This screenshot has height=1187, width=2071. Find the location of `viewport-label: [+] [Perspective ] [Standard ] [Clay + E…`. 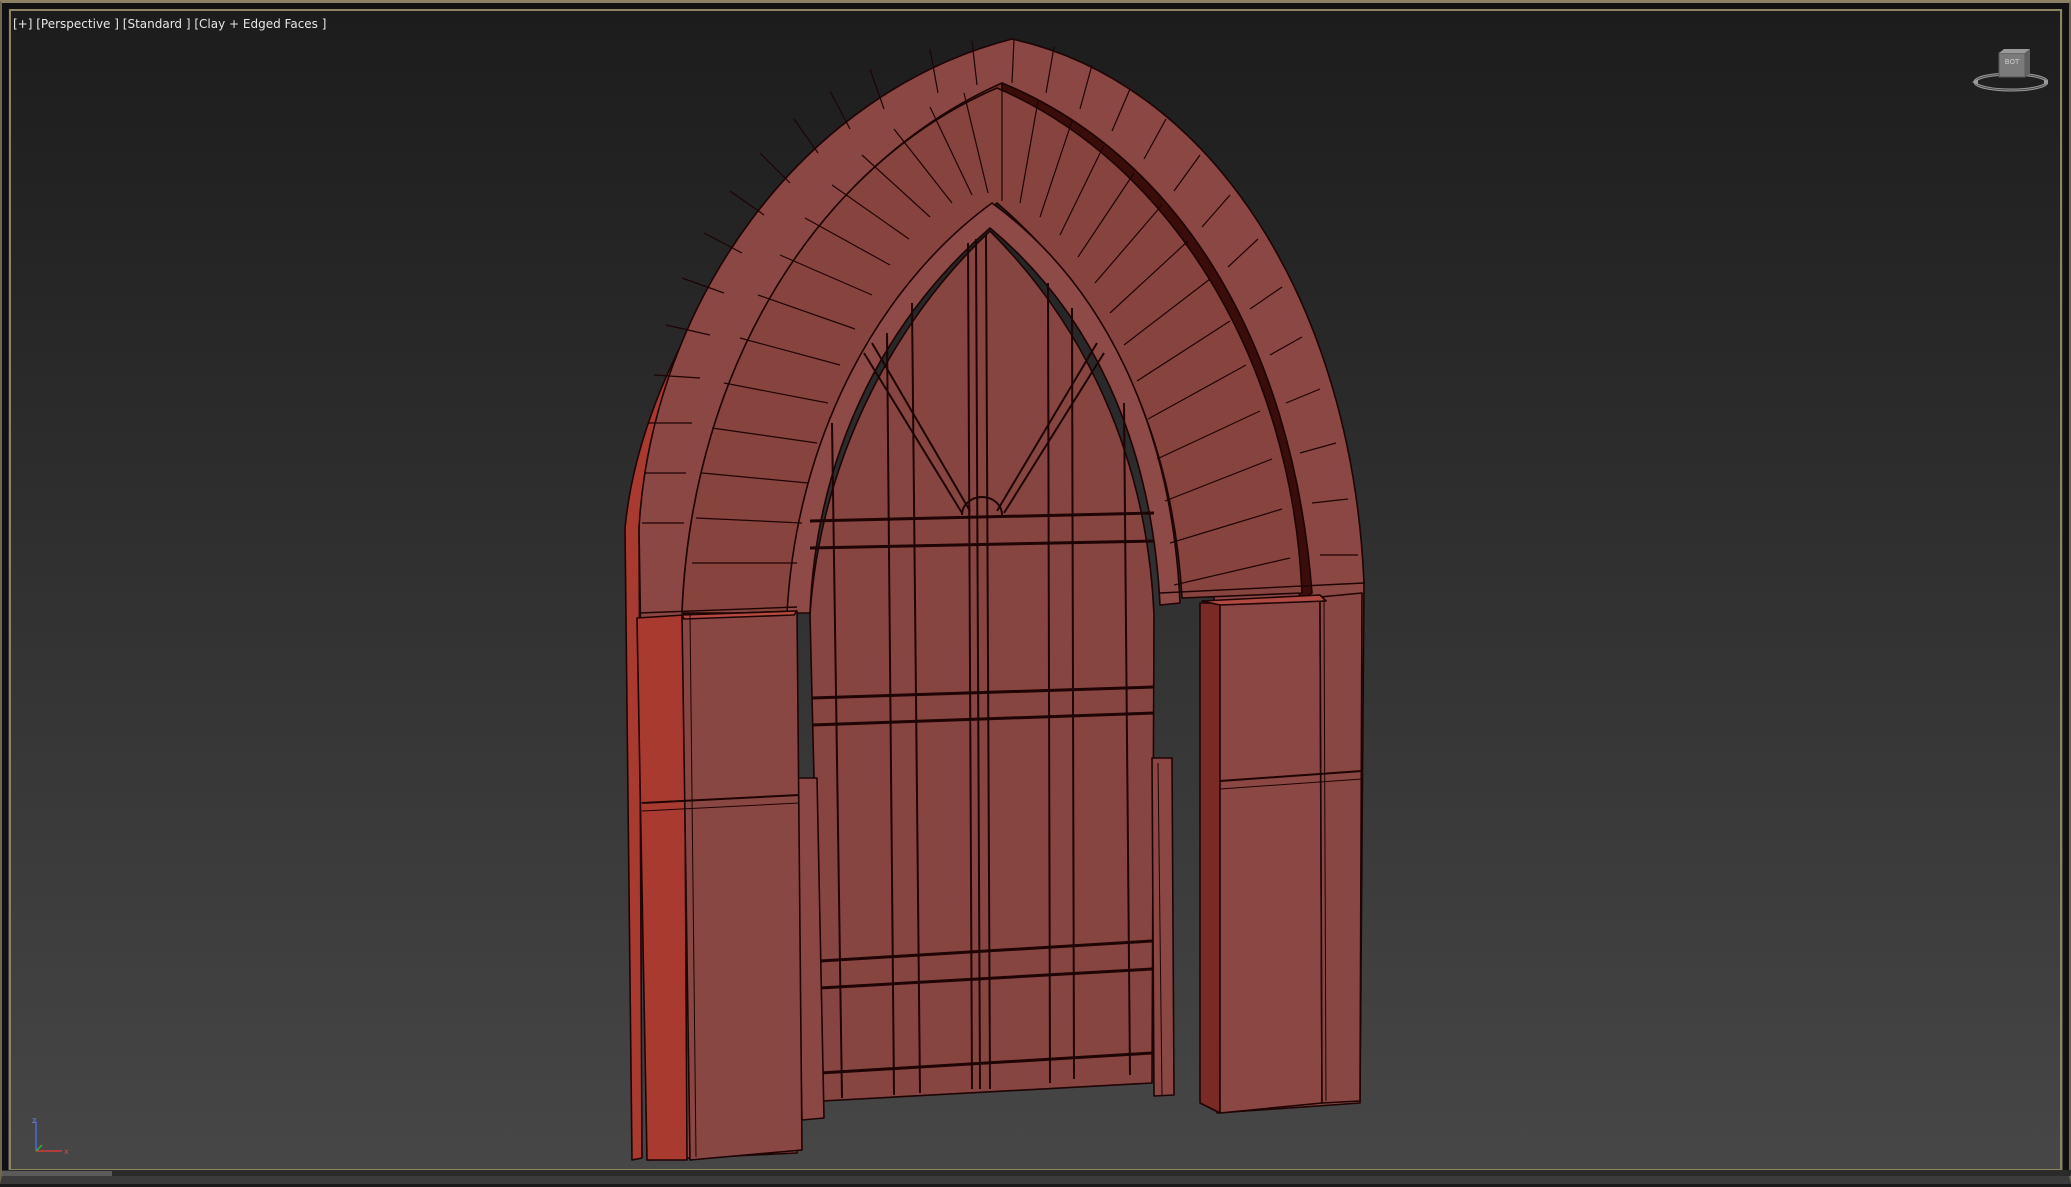

viewport-label: [+] [Perspective ] [Standard ] [Clay + E… is located at coordinates (169, 24).